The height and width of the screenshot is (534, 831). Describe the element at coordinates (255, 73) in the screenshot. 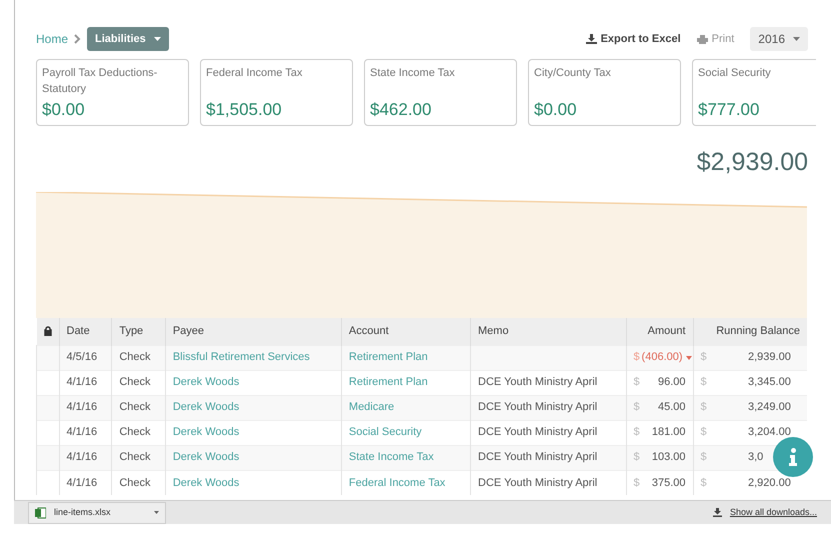

I see `card-title: Federal Income Tax` at that location.